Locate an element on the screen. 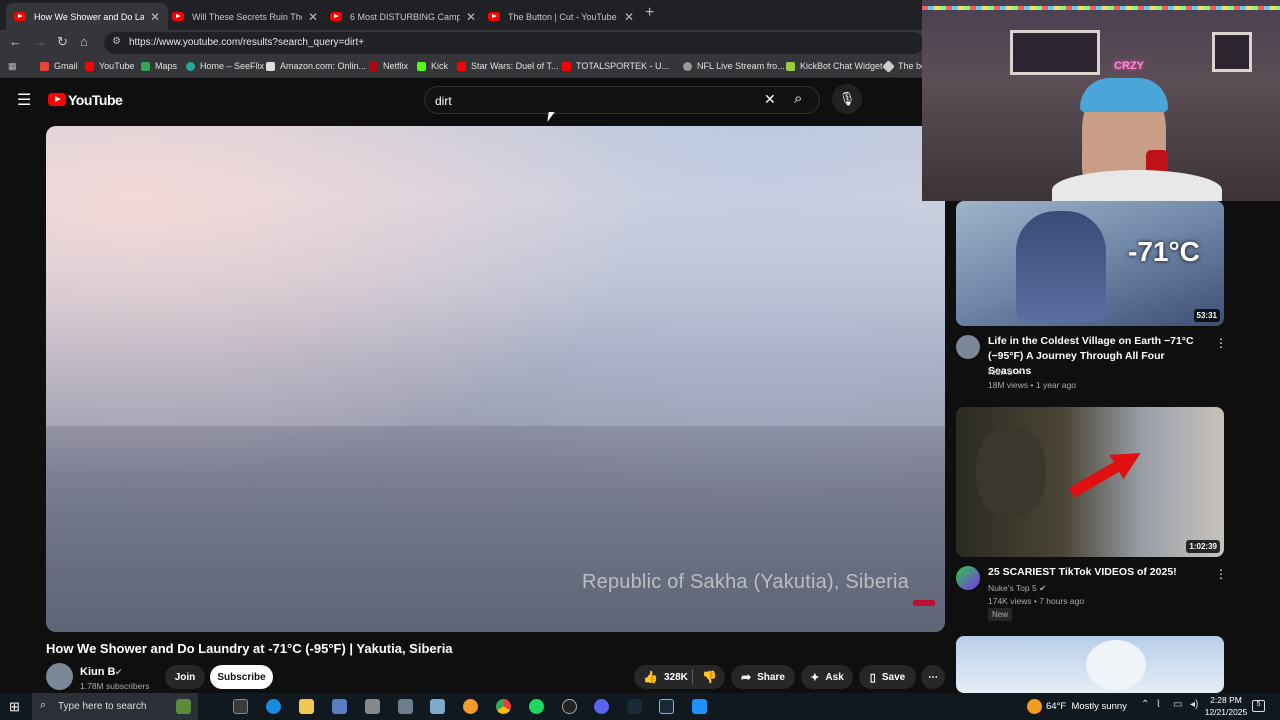 The width and height of the screenshot is (1280, 720). sidebar-thumbnail: -71°C 53:31 is located at coordinates (1090, 263).